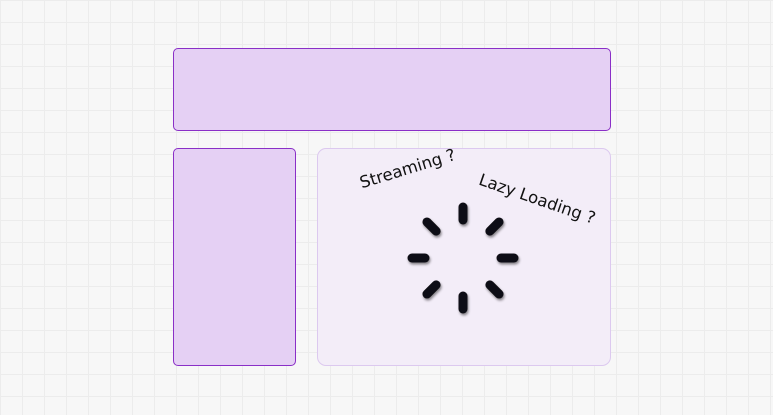  Describe the element at coordinates (234, 257) in the screenshot. I see `sidebar-placeholder` at that location.